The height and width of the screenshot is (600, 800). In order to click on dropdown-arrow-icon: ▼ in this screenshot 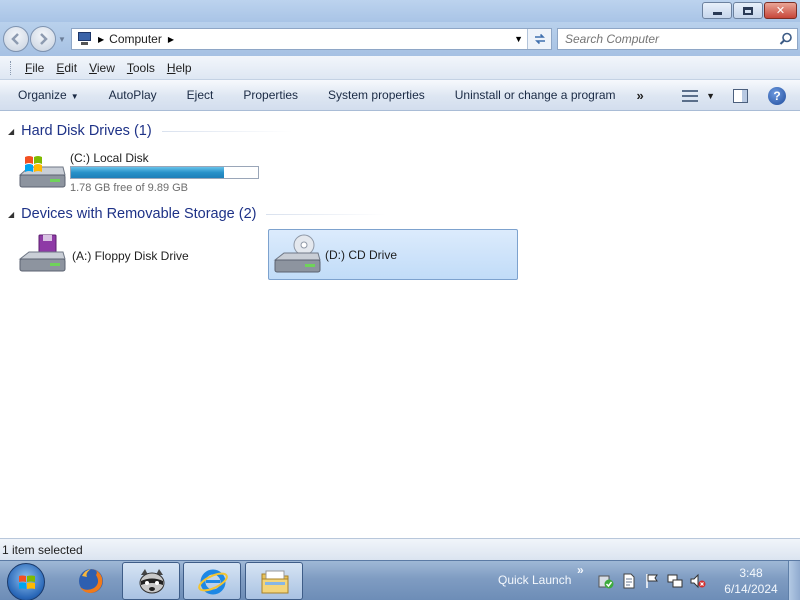, I will do `click(74, 96)`.